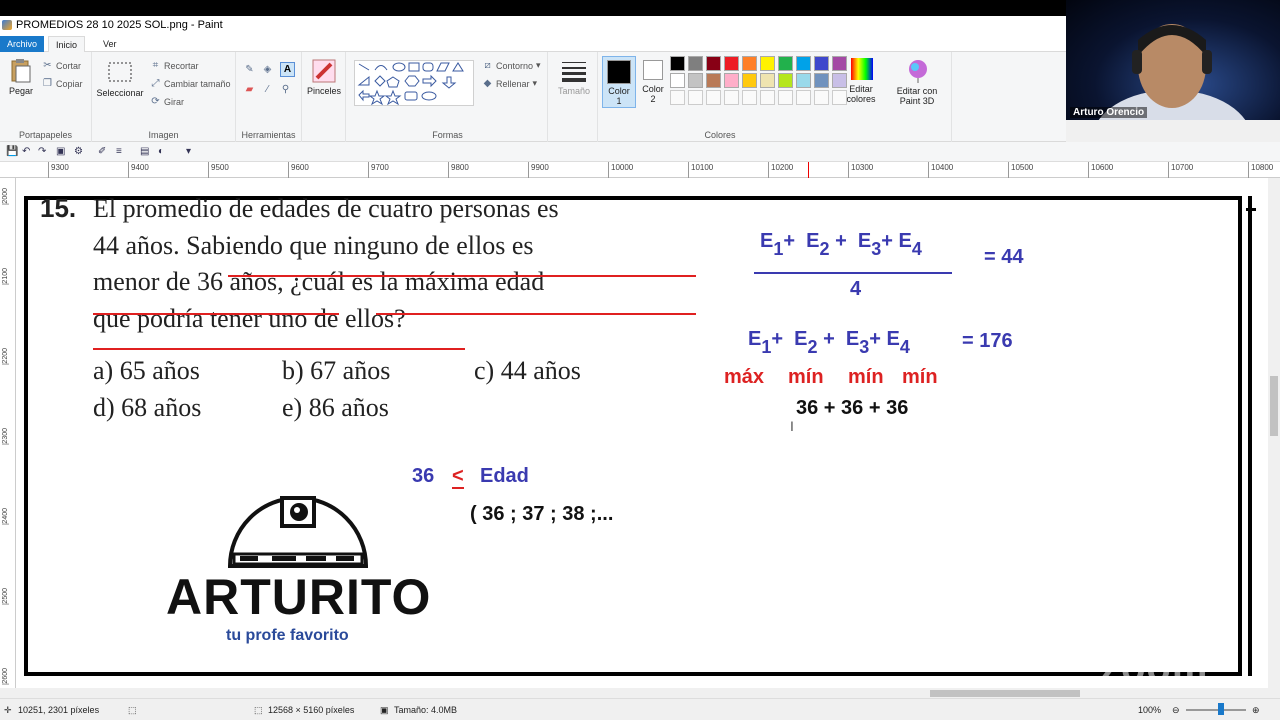 Image resolution: width=1280 pixels, height=720 pixels. Describe the element at coordinates (841, 244) in the screenshot. I see `sum-numerator: E1+ E2 + E3+ E4` at that location.